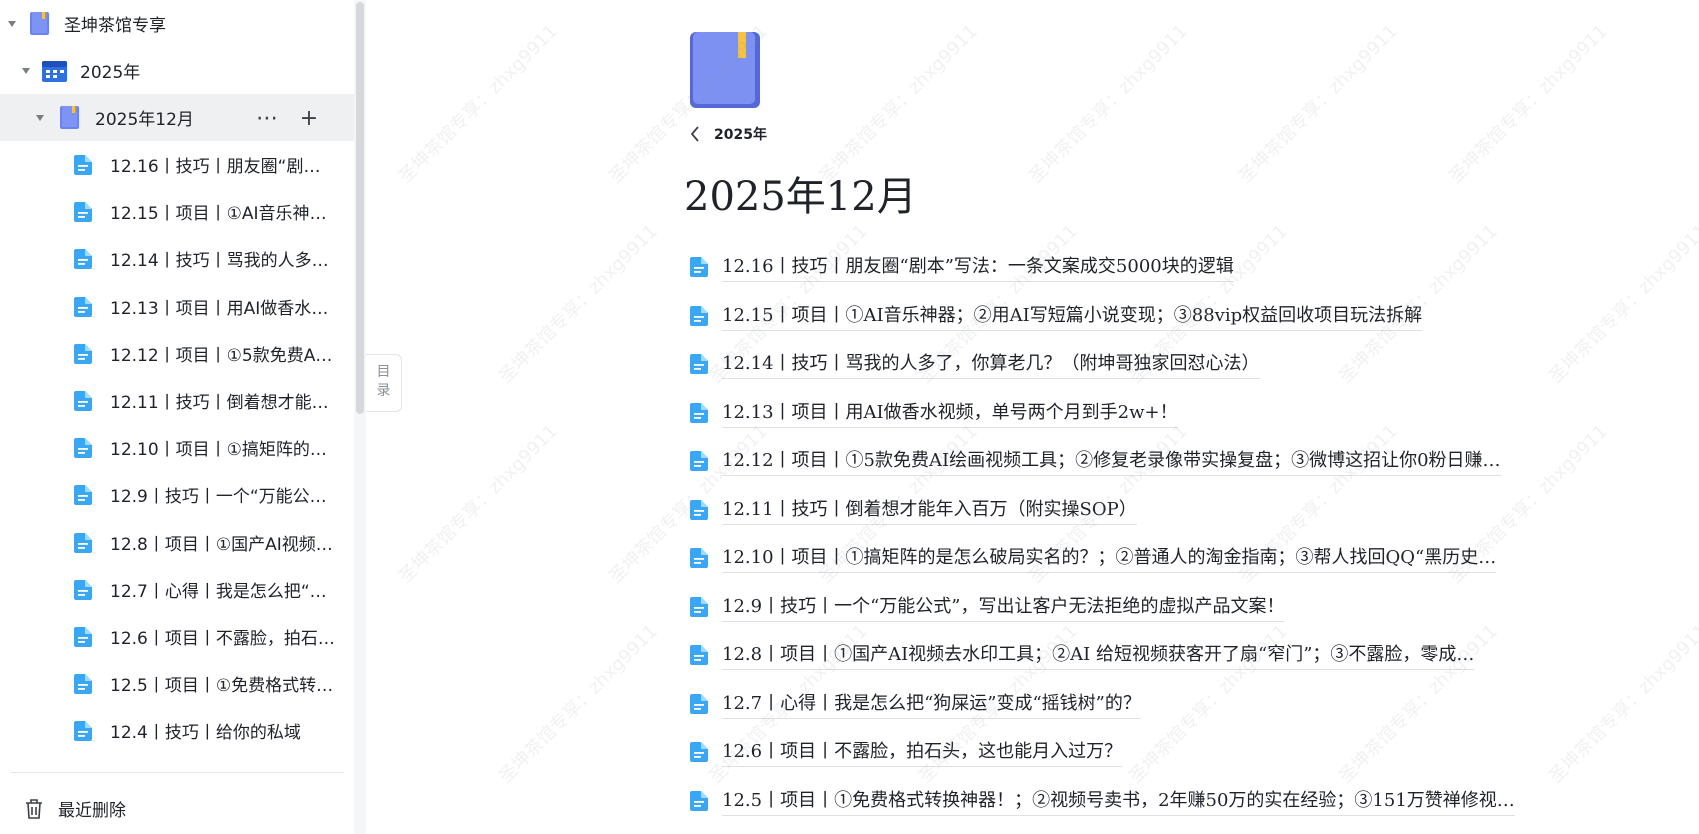 The image size is (1699, 834). Describe the element at coordinates (222, 261) in the screenshot. I see `sidebar-doc-label: 12.14丨技巧丨骂我的人多了，你算老几？（附坤哥独家回怼心法）` at that location.